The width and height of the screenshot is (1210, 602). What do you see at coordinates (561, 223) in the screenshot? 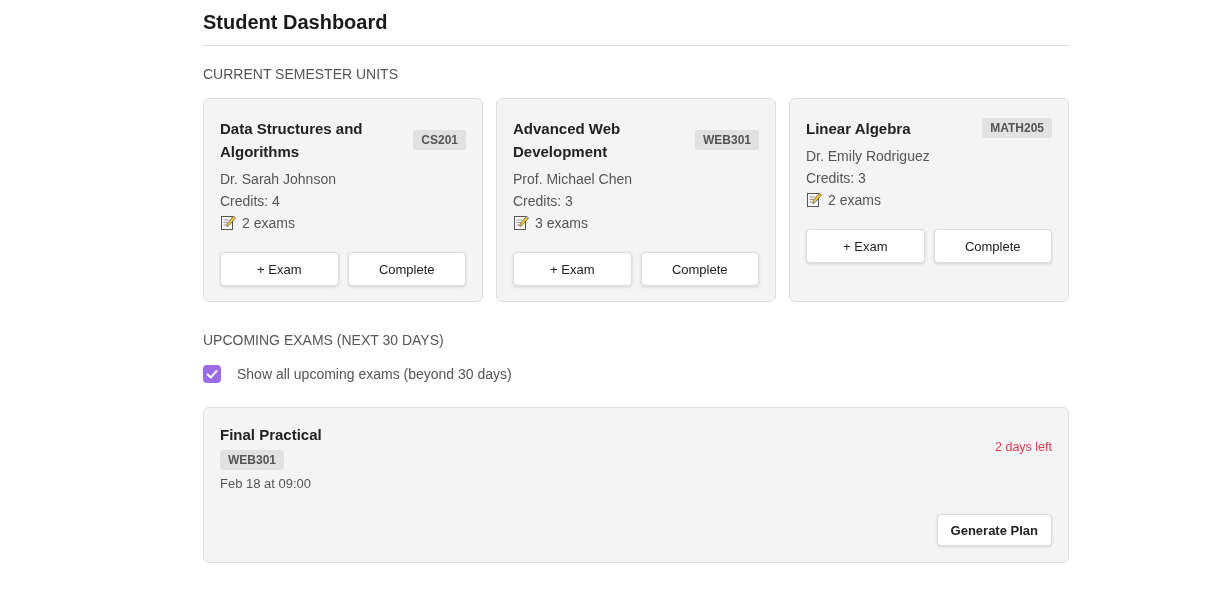
I see `exam-count: 3 exams` at bounding box center [561, 223].